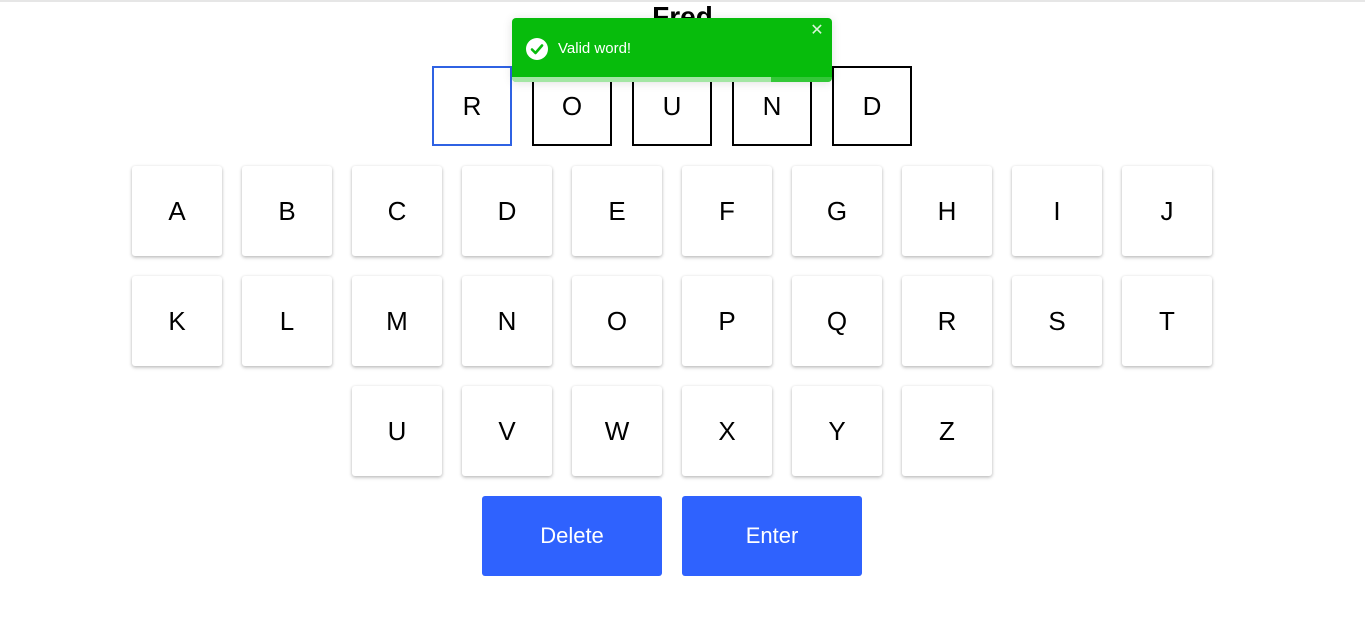 Image resolution: width=1365 pixels, height=642 pixels. Describe the element at coordinates (177, 211) in the screenshot. I see `key-a: A` at that location.